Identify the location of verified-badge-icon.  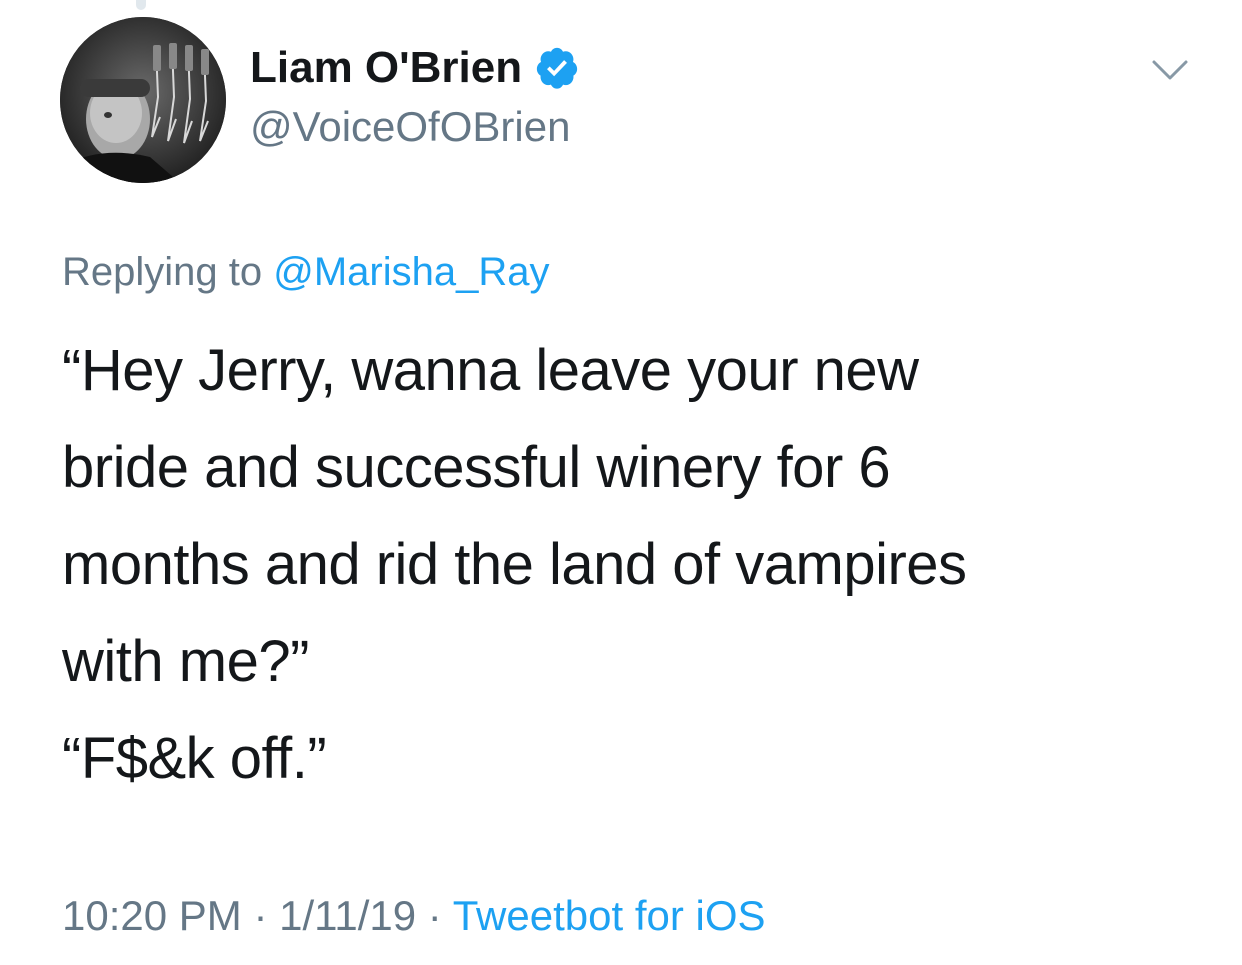
(557, 68).